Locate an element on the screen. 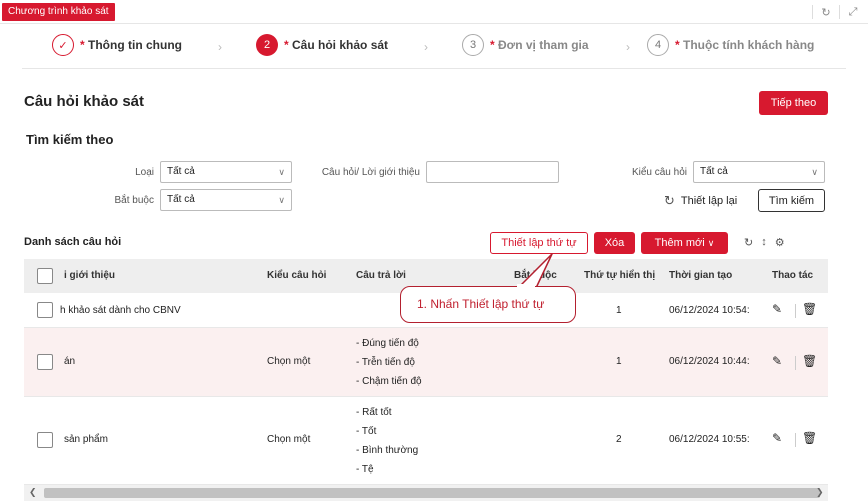 The width and height of the screenshot is (868, 501). page-title: Câu hỏi khảo sát is located at coordinates (84, 101).